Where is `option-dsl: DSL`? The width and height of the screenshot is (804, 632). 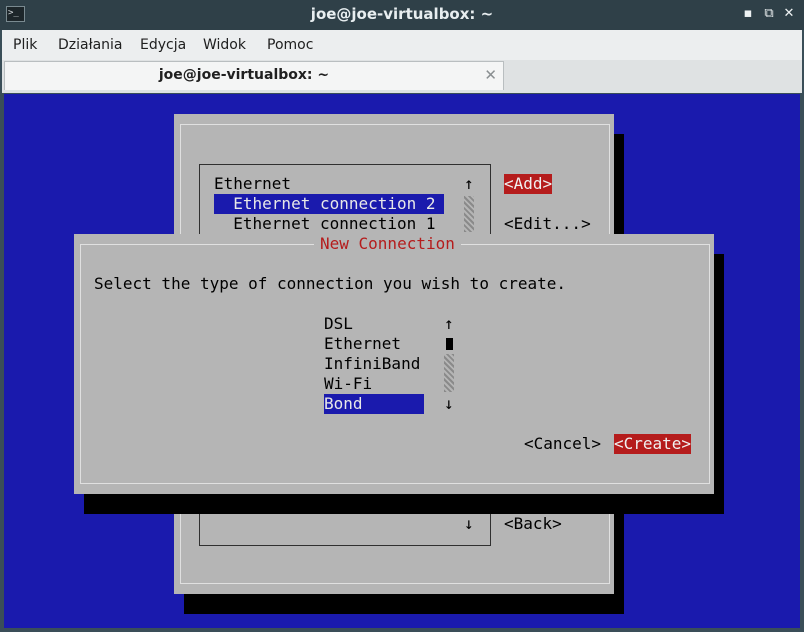
option-dsl: DSL is located at coordinates (338, 324).